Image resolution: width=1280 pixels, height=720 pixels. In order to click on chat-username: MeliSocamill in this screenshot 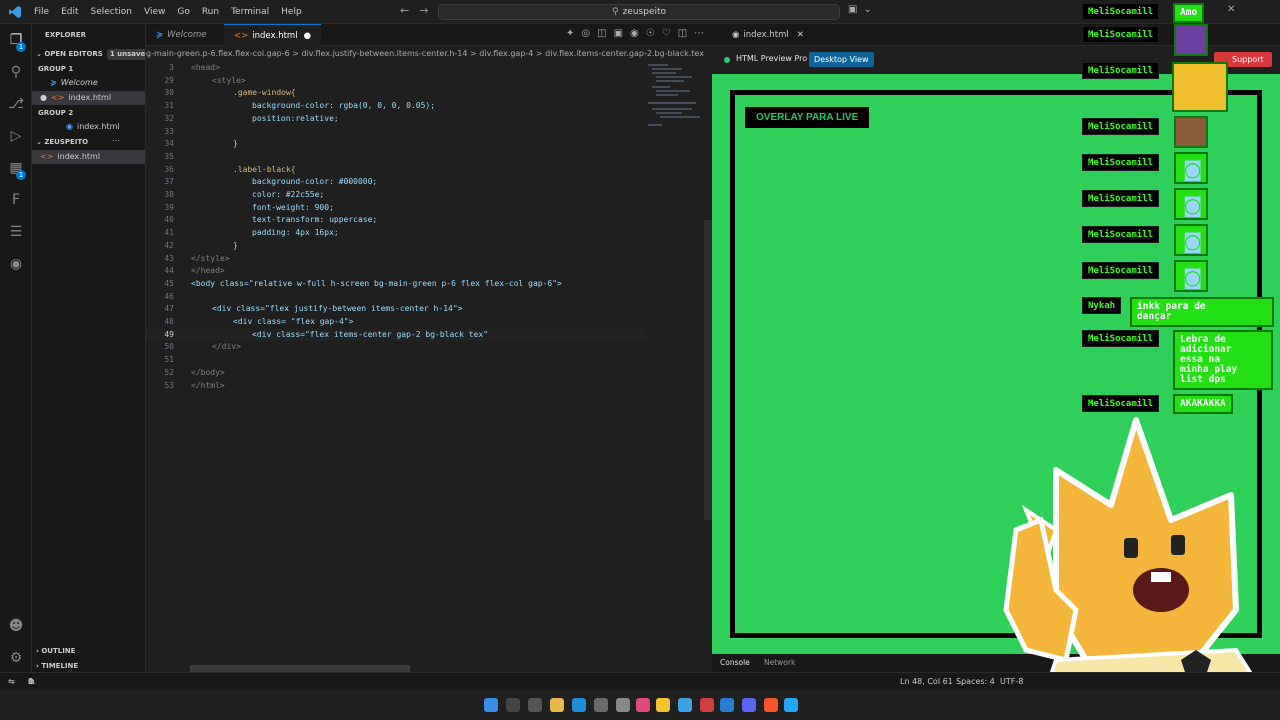, I will do `click(1121, 234)`.